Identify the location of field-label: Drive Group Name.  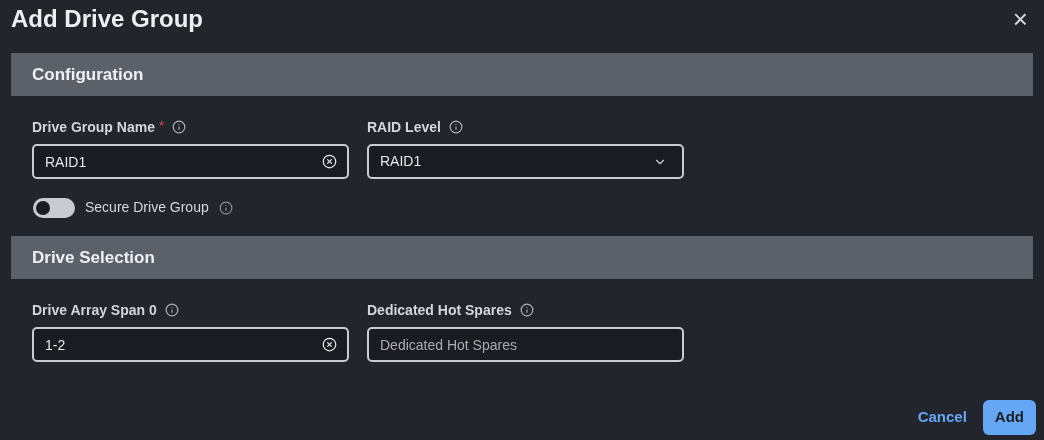
(93, 127).